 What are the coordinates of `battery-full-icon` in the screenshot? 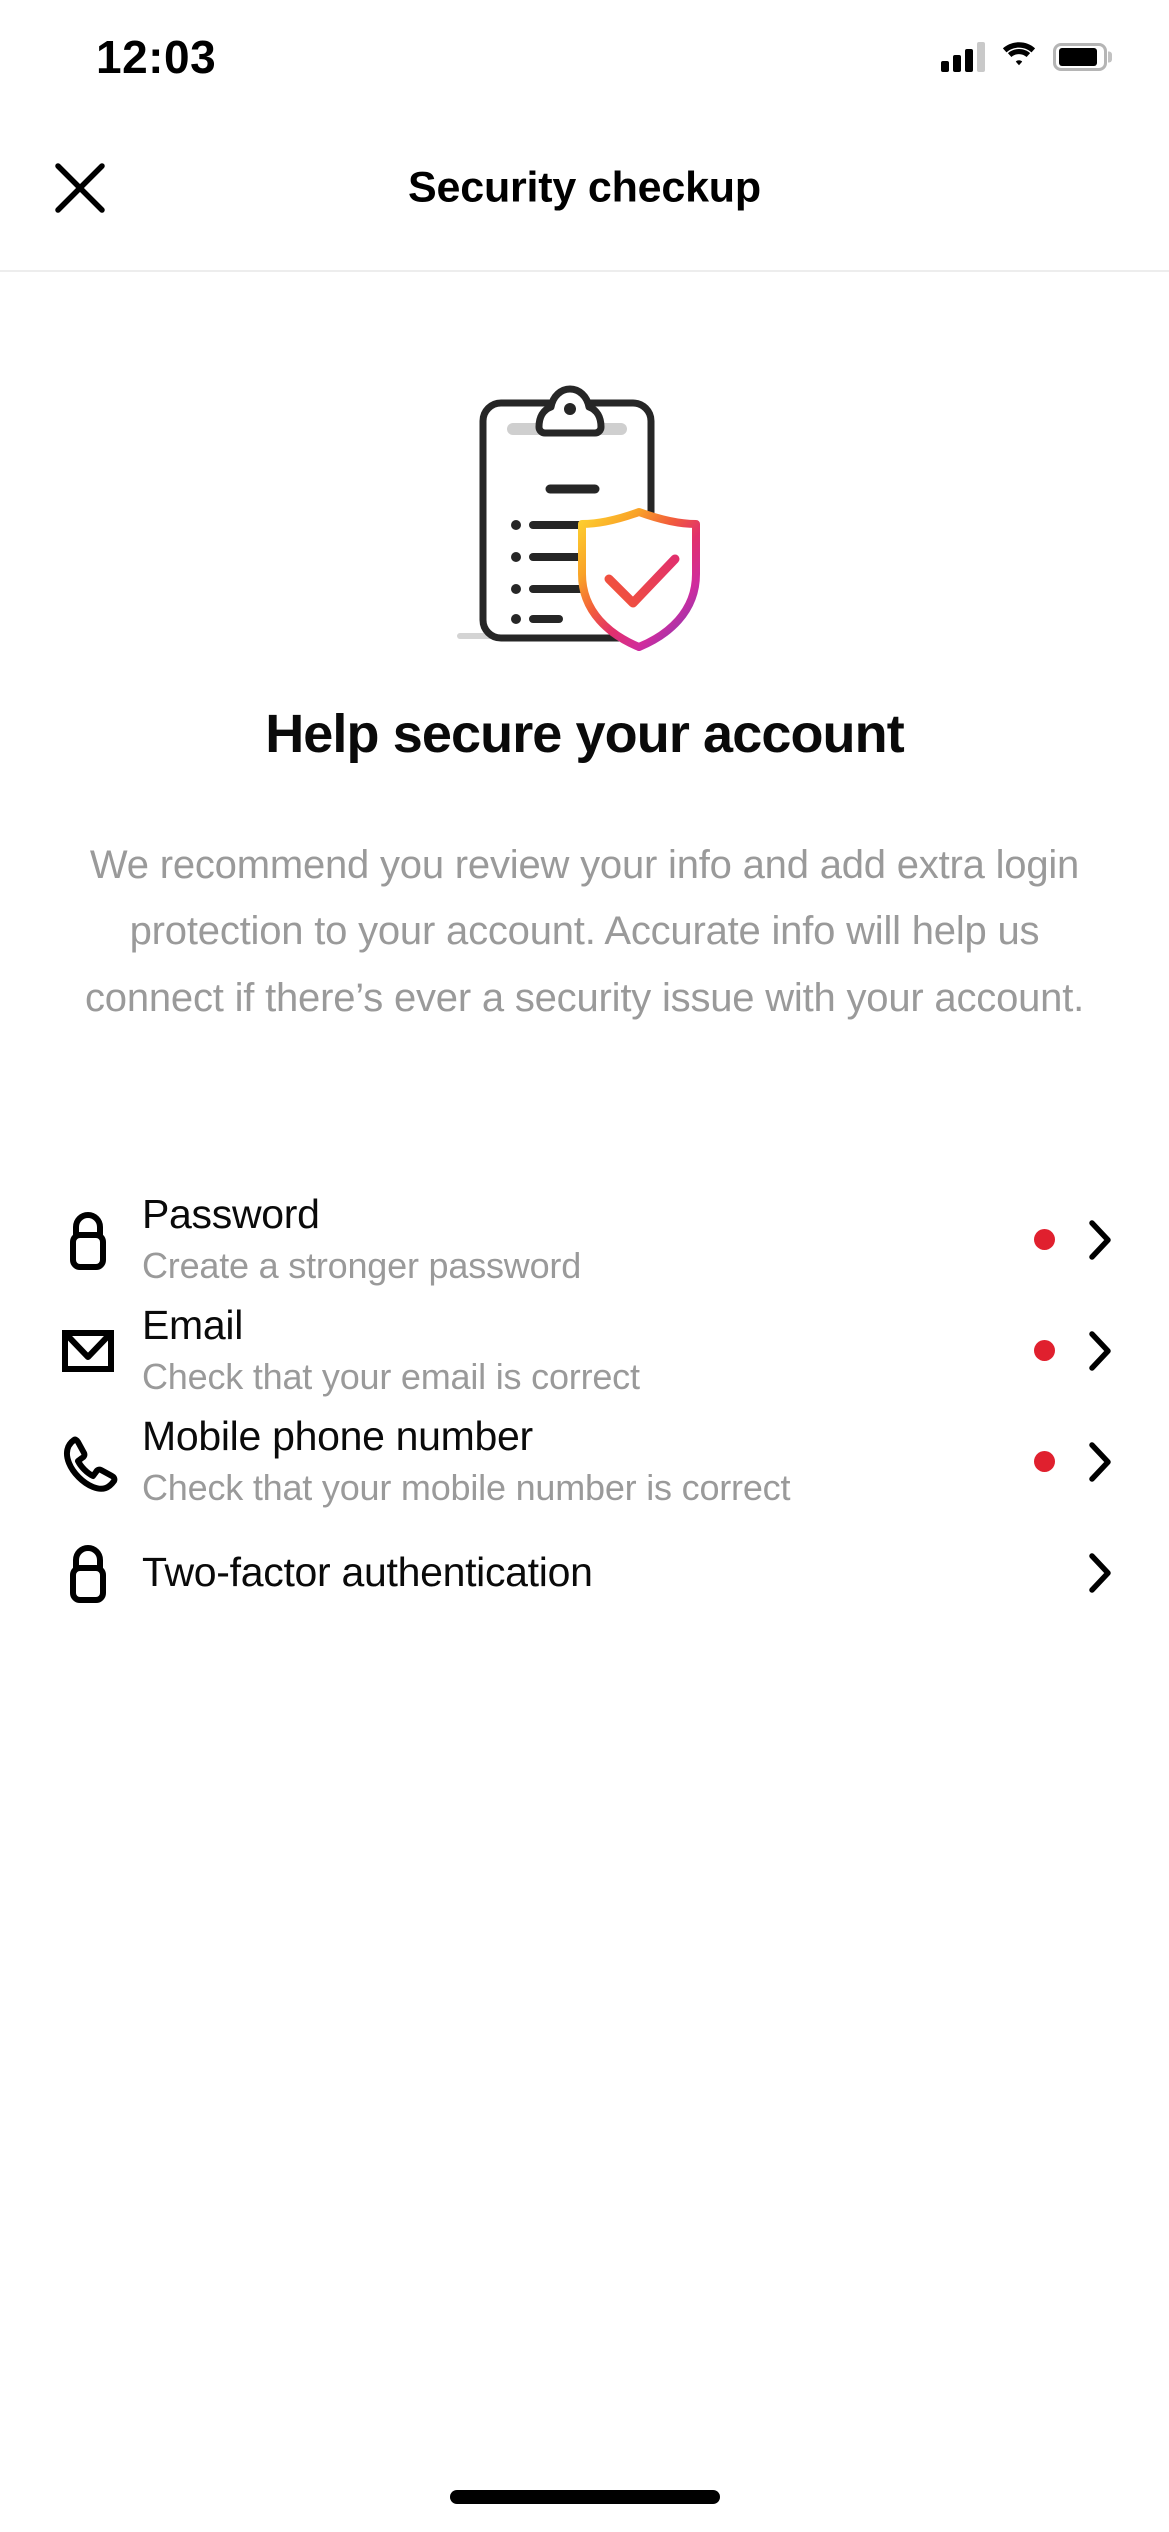 It's located at (1080, 56).